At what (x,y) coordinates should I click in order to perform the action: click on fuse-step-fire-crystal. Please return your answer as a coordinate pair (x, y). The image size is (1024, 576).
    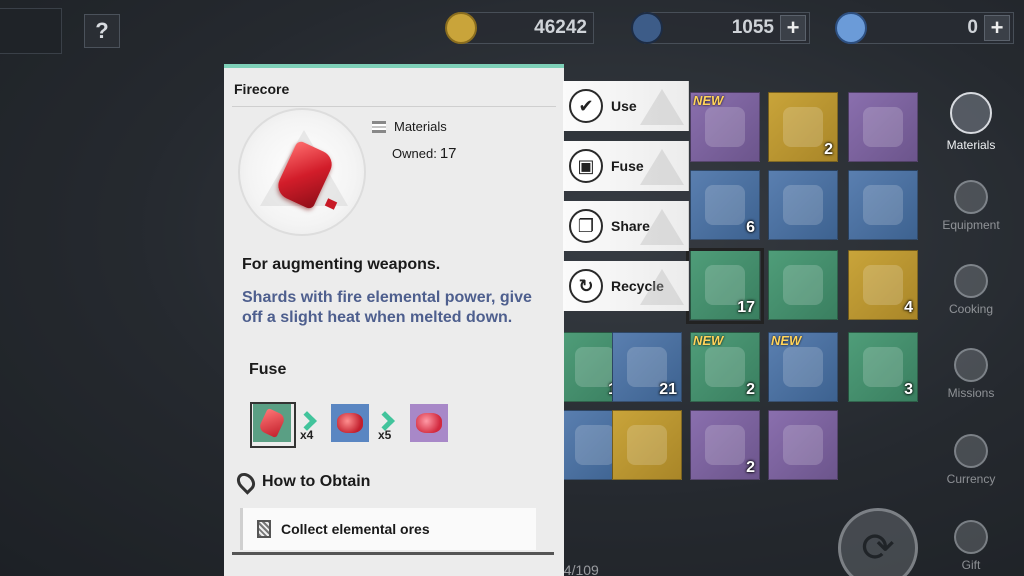
    Looking at the image, I should click on (350, 423).